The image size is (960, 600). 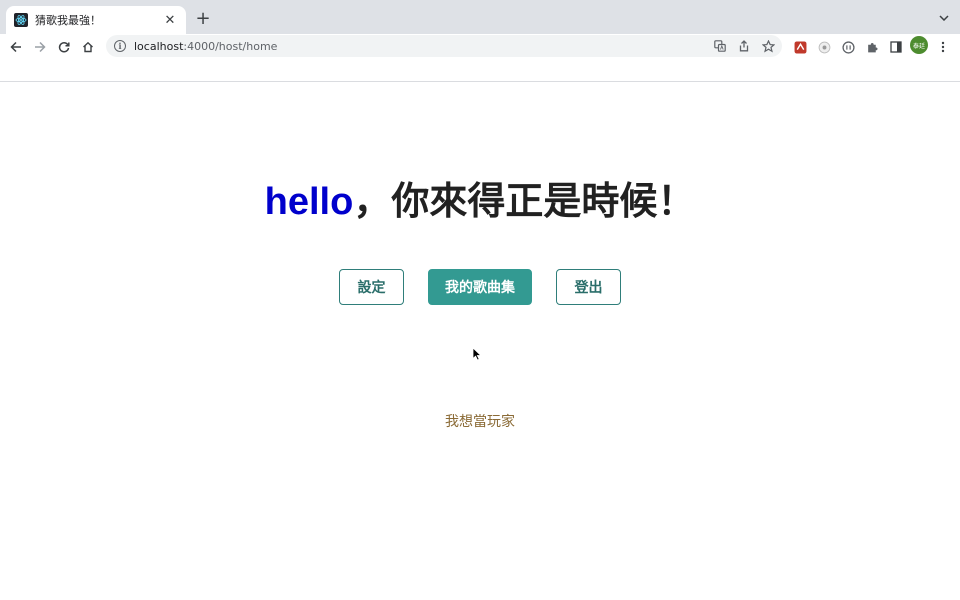 What do you see at coordinates (88, 47) in the screenshot?
I see `home-icon` at bounding box center [88, 47].